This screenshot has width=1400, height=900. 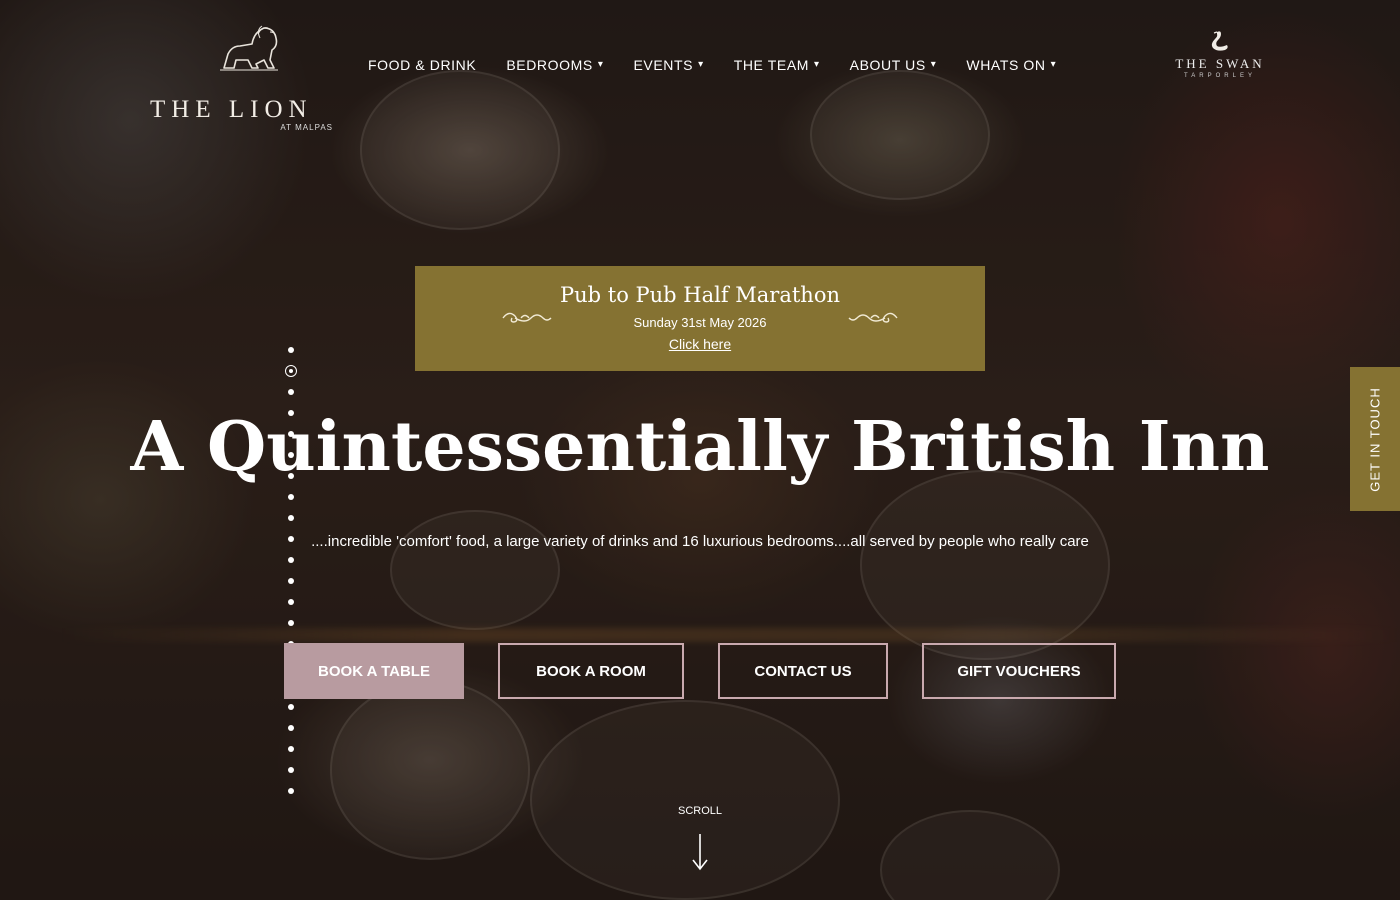 What do you see at coordinates (242, 78) in the screenshot?
I see `lion-logo: THE LION AT MALPAS` at bounding box center [242, 78].